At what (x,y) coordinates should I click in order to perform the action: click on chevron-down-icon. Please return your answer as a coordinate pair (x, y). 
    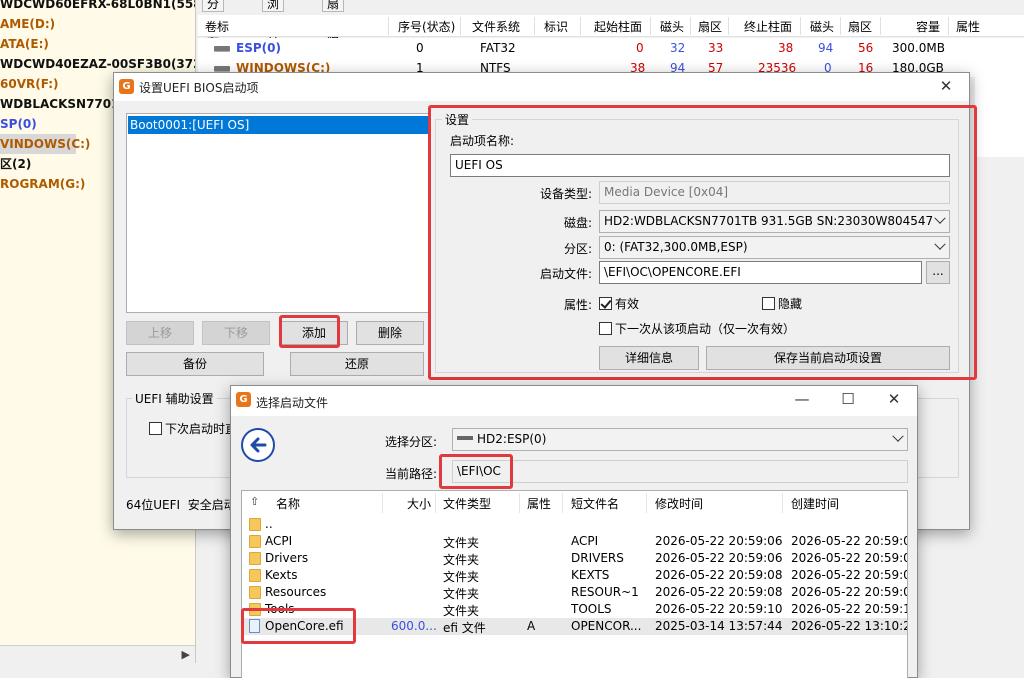
    Looking at the image, I should click on (940, 218).